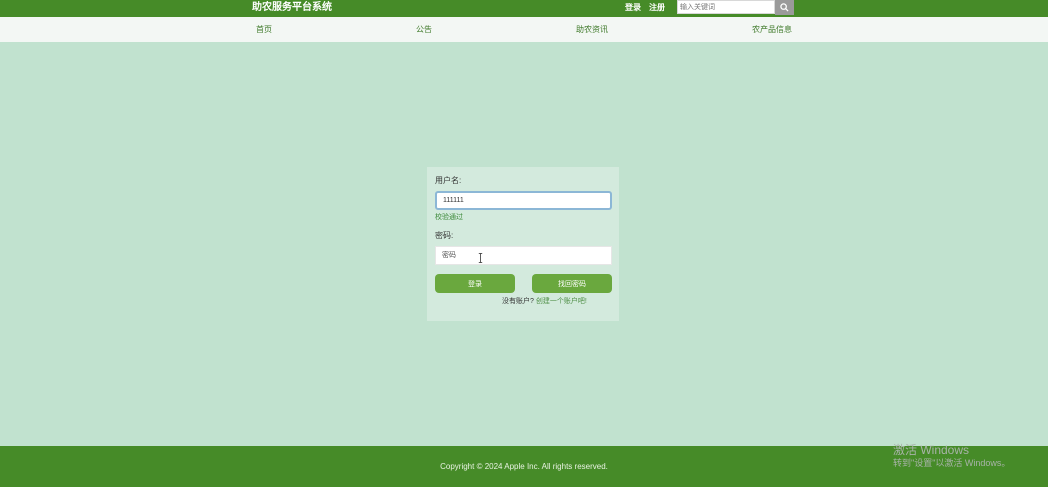 This screenshot has height=487, width=1048. What do you see at coordinates (480, 258) in the screenshot?
I see `text-cursor-icon` at bounding box center [480, 258].